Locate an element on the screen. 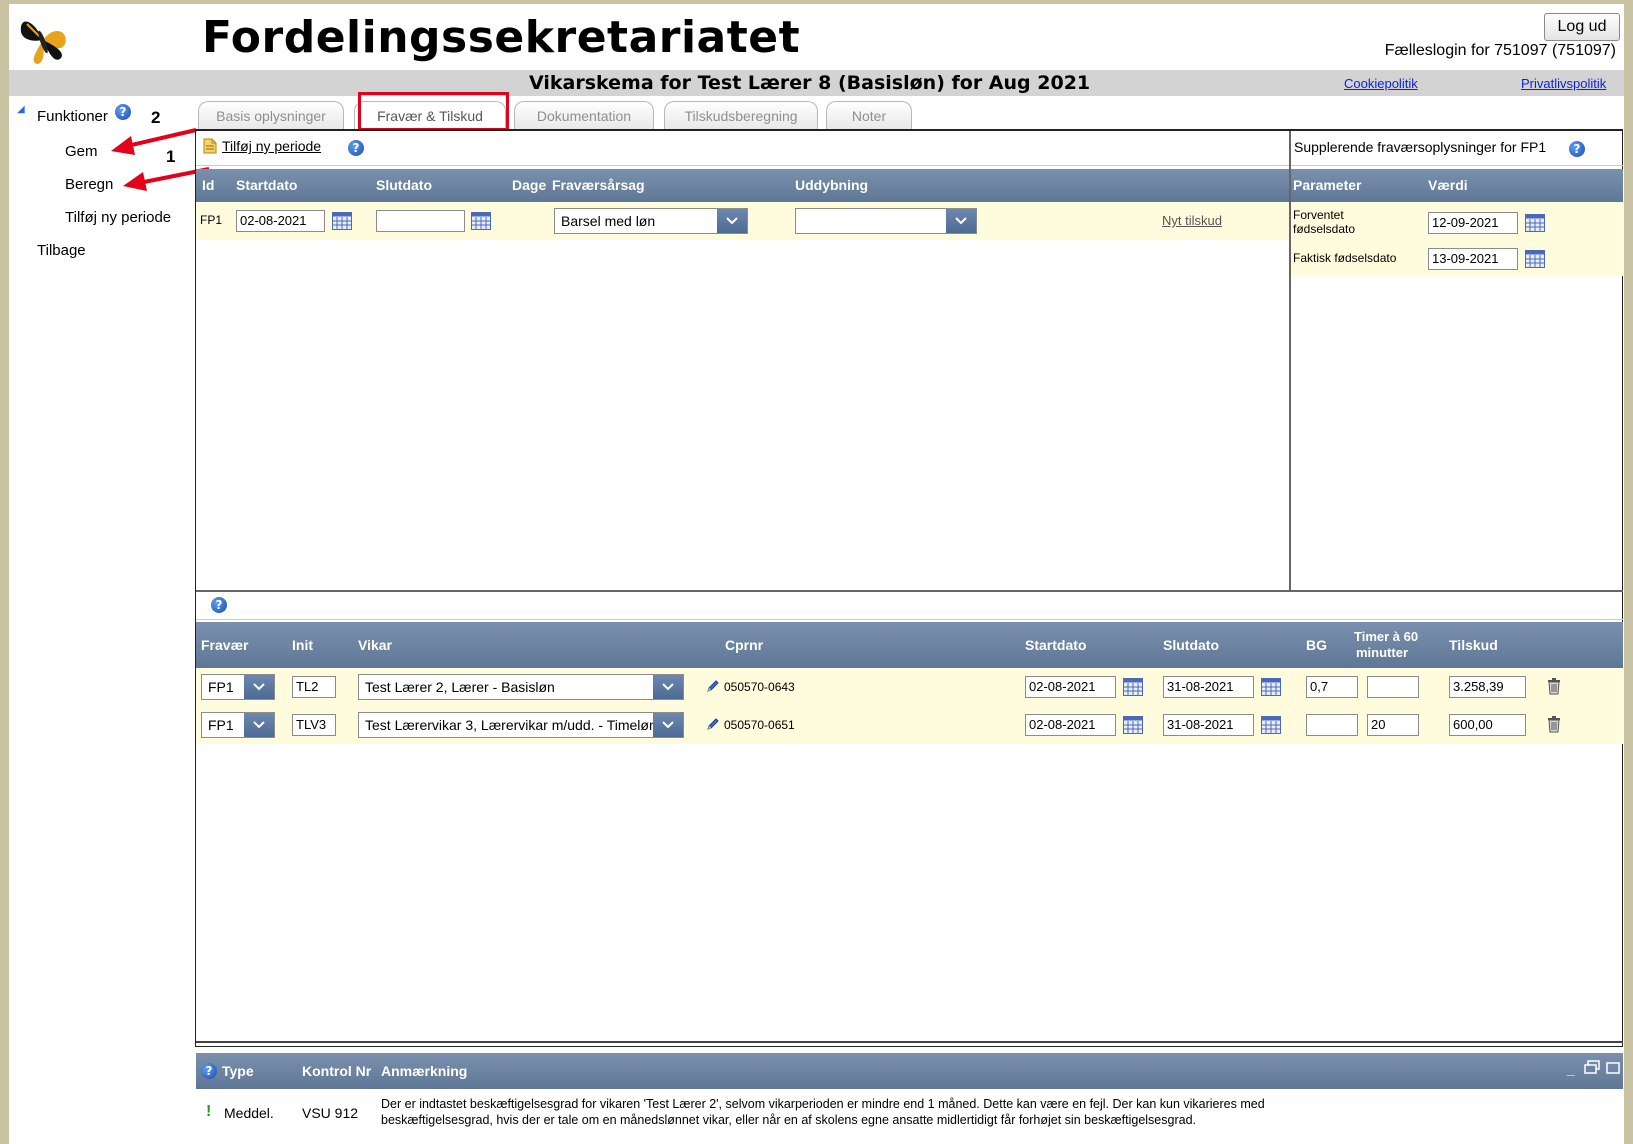  tab-basis-oplysninger: Basis oplysninger is located at coordinates (271, 115).